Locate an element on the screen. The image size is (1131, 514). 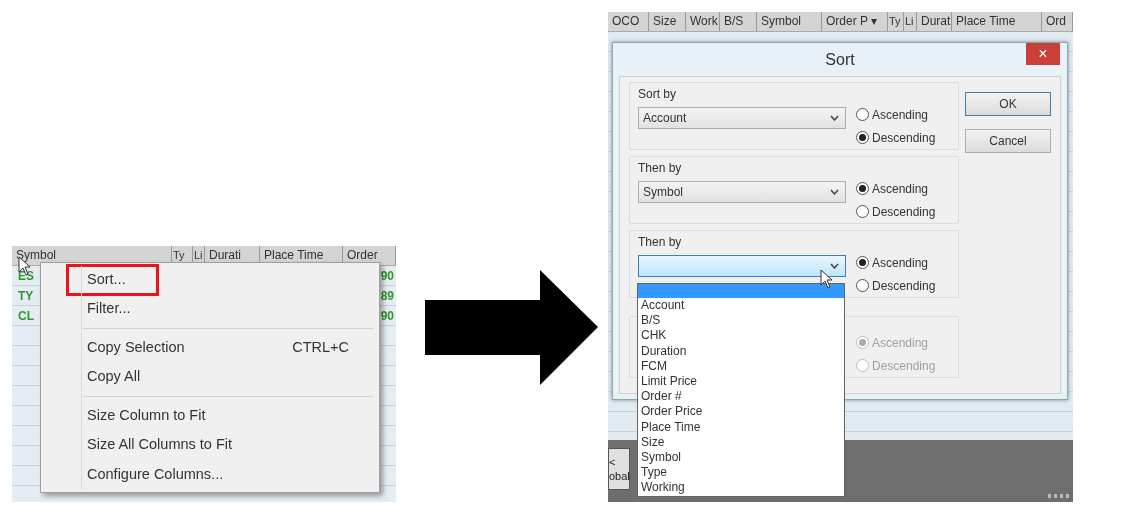
shortcut-label: CTRL+C is located at coordinates (320, 347).